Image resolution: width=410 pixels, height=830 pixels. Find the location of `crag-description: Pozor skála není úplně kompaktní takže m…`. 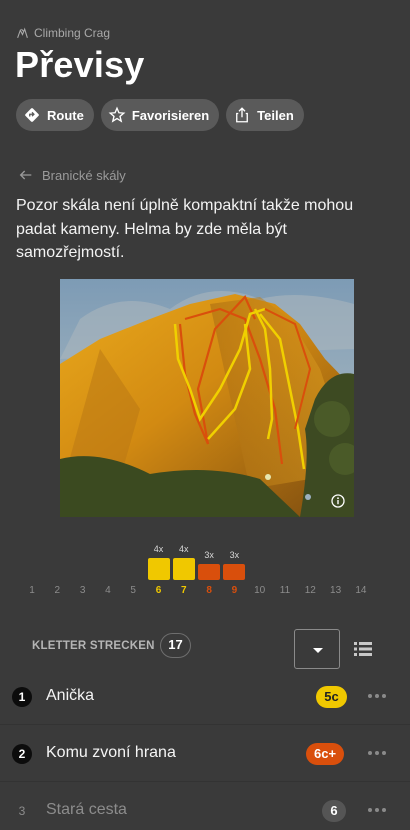

crag-description: Pozor skála není úplně kompaktní takže m… is located at coordinates (185, 229).